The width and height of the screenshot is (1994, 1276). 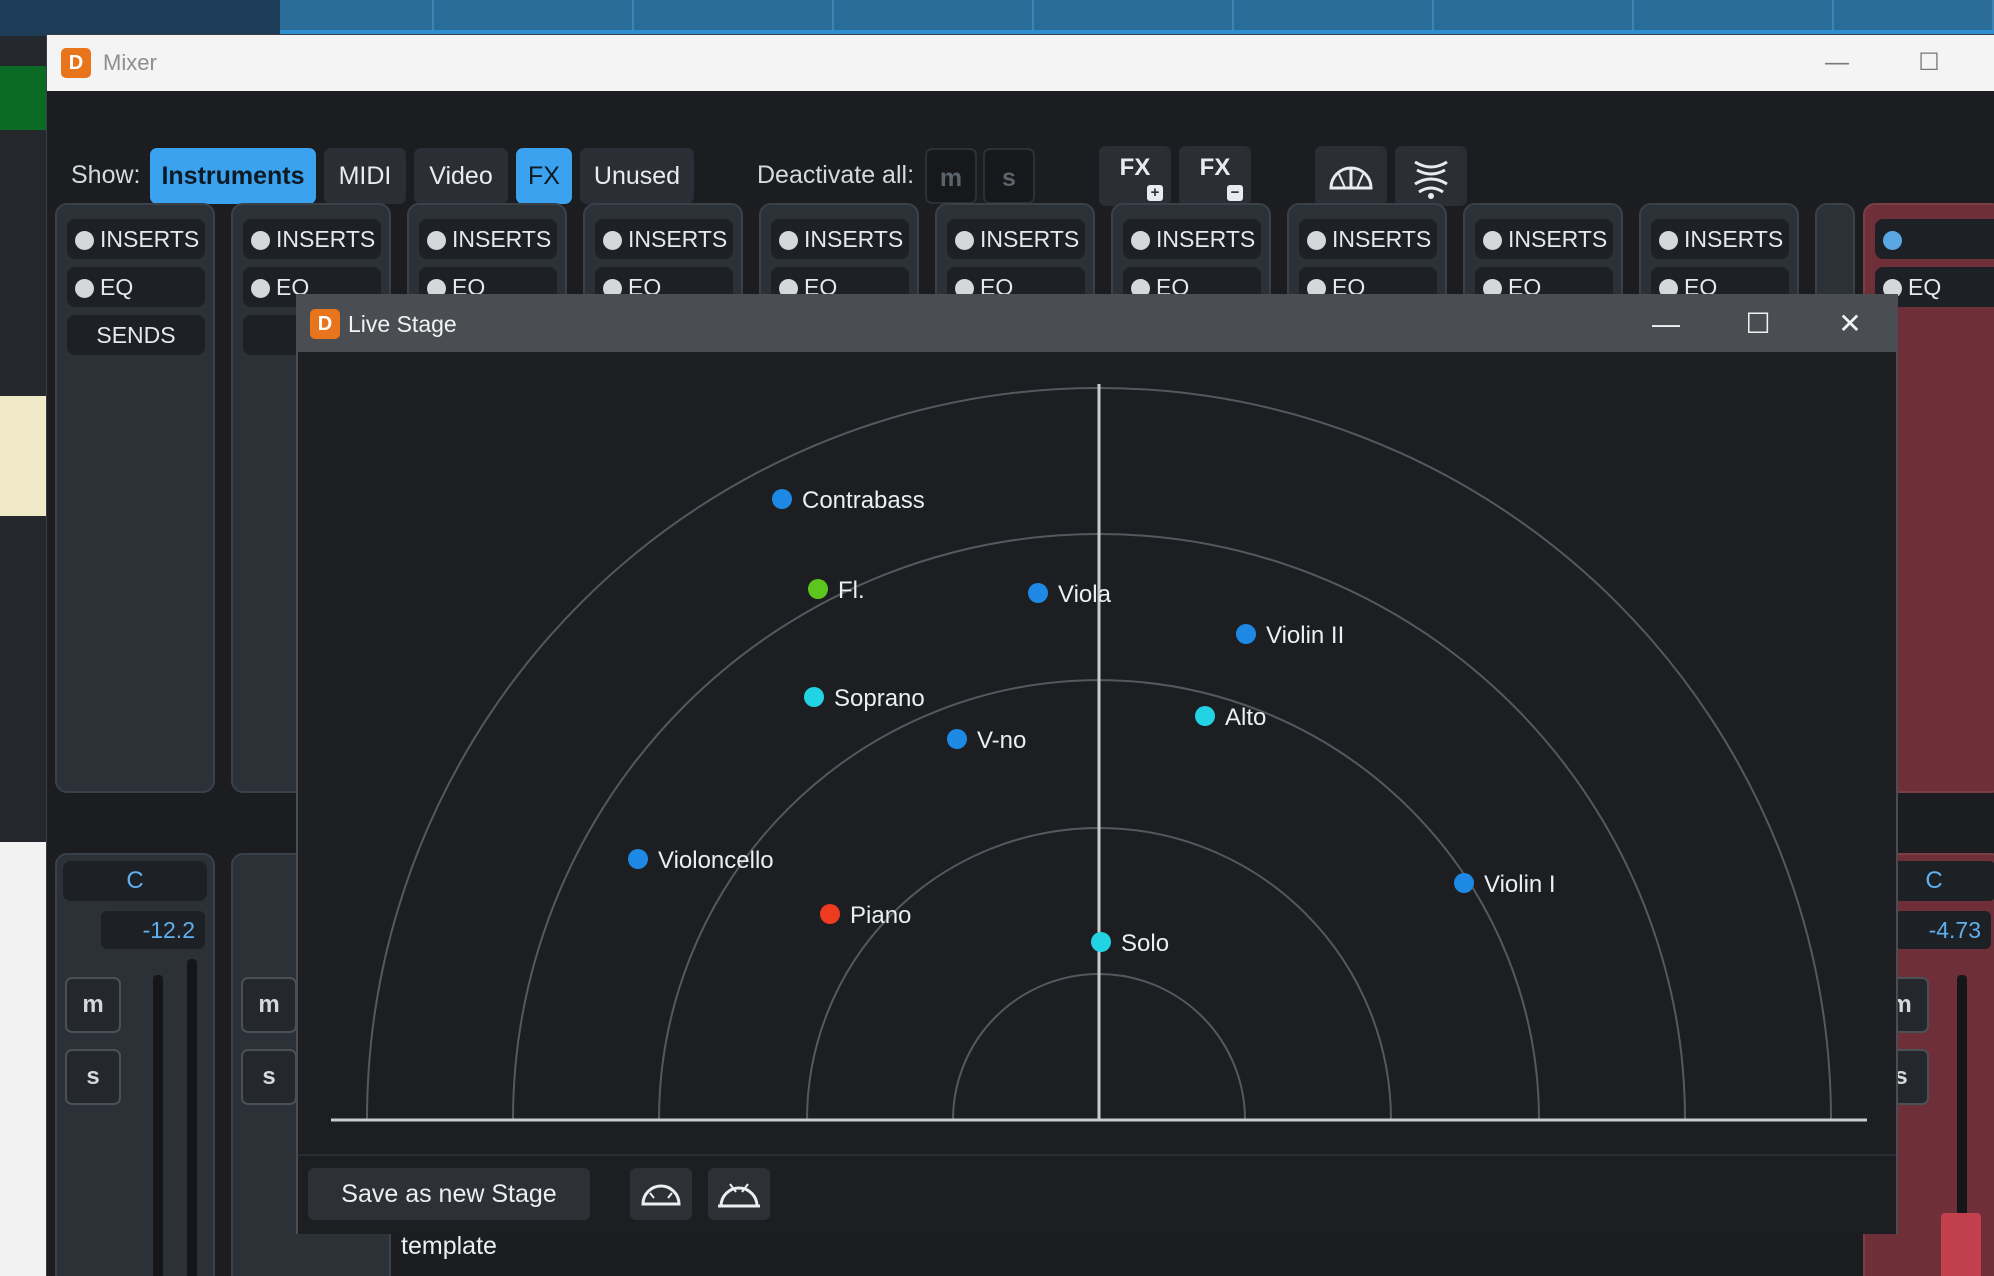 I want to click on channel-strip: INSERTS EQ SENDS, so click(x=135, y=498).